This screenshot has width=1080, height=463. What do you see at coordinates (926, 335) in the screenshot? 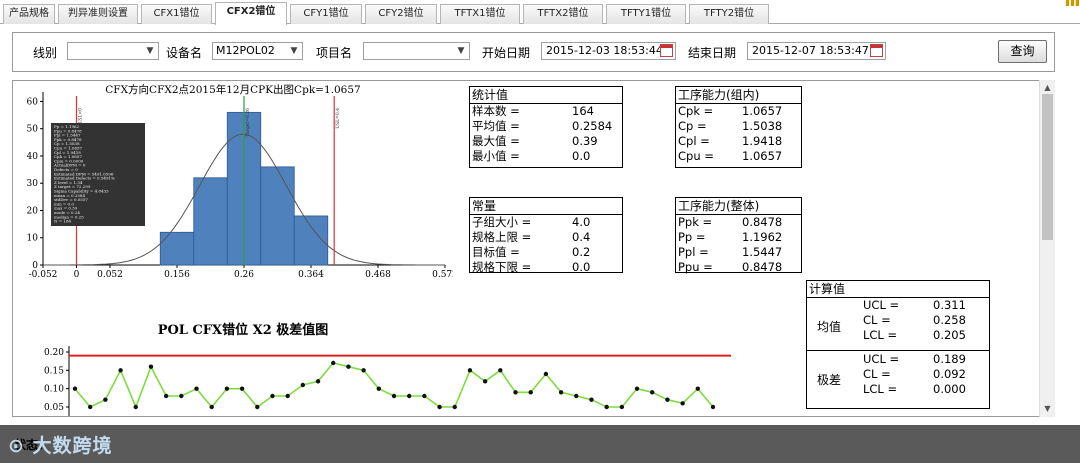
I see `stat-row: LCL = 0.205` at bounding box center [926, 335].